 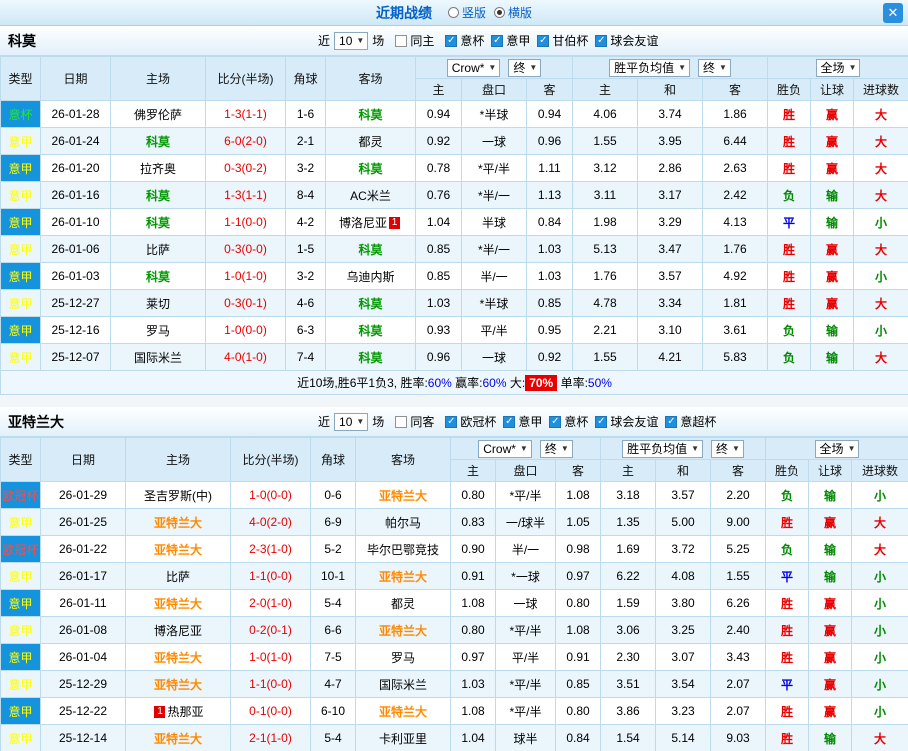 What do you see at coordinates (158, 141) in the screenshot?
I see `home-team-cell: 科莫` at bounding box center [158, 141].